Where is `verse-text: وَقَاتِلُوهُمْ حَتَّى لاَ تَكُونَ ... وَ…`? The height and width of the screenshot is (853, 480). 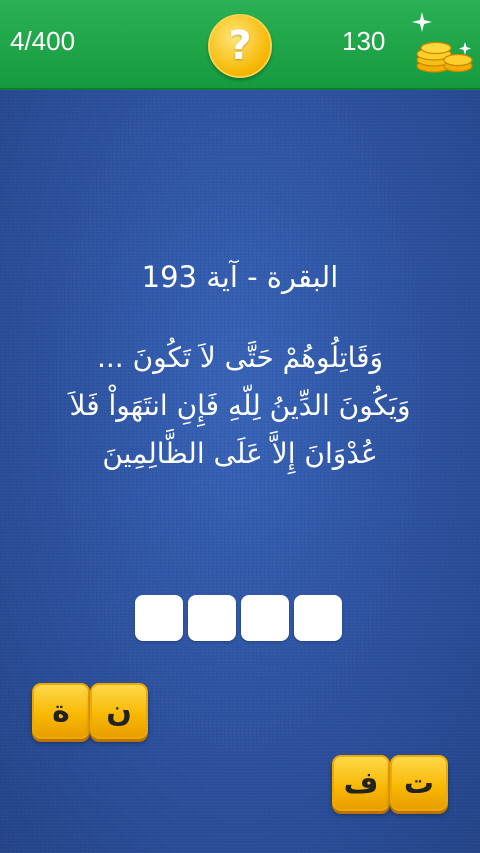
verse-text: وَقَاتِلُوهُمْ حَتَّى لاَ تَكُونَ ... وَ… is located at coordinates (240, 406).